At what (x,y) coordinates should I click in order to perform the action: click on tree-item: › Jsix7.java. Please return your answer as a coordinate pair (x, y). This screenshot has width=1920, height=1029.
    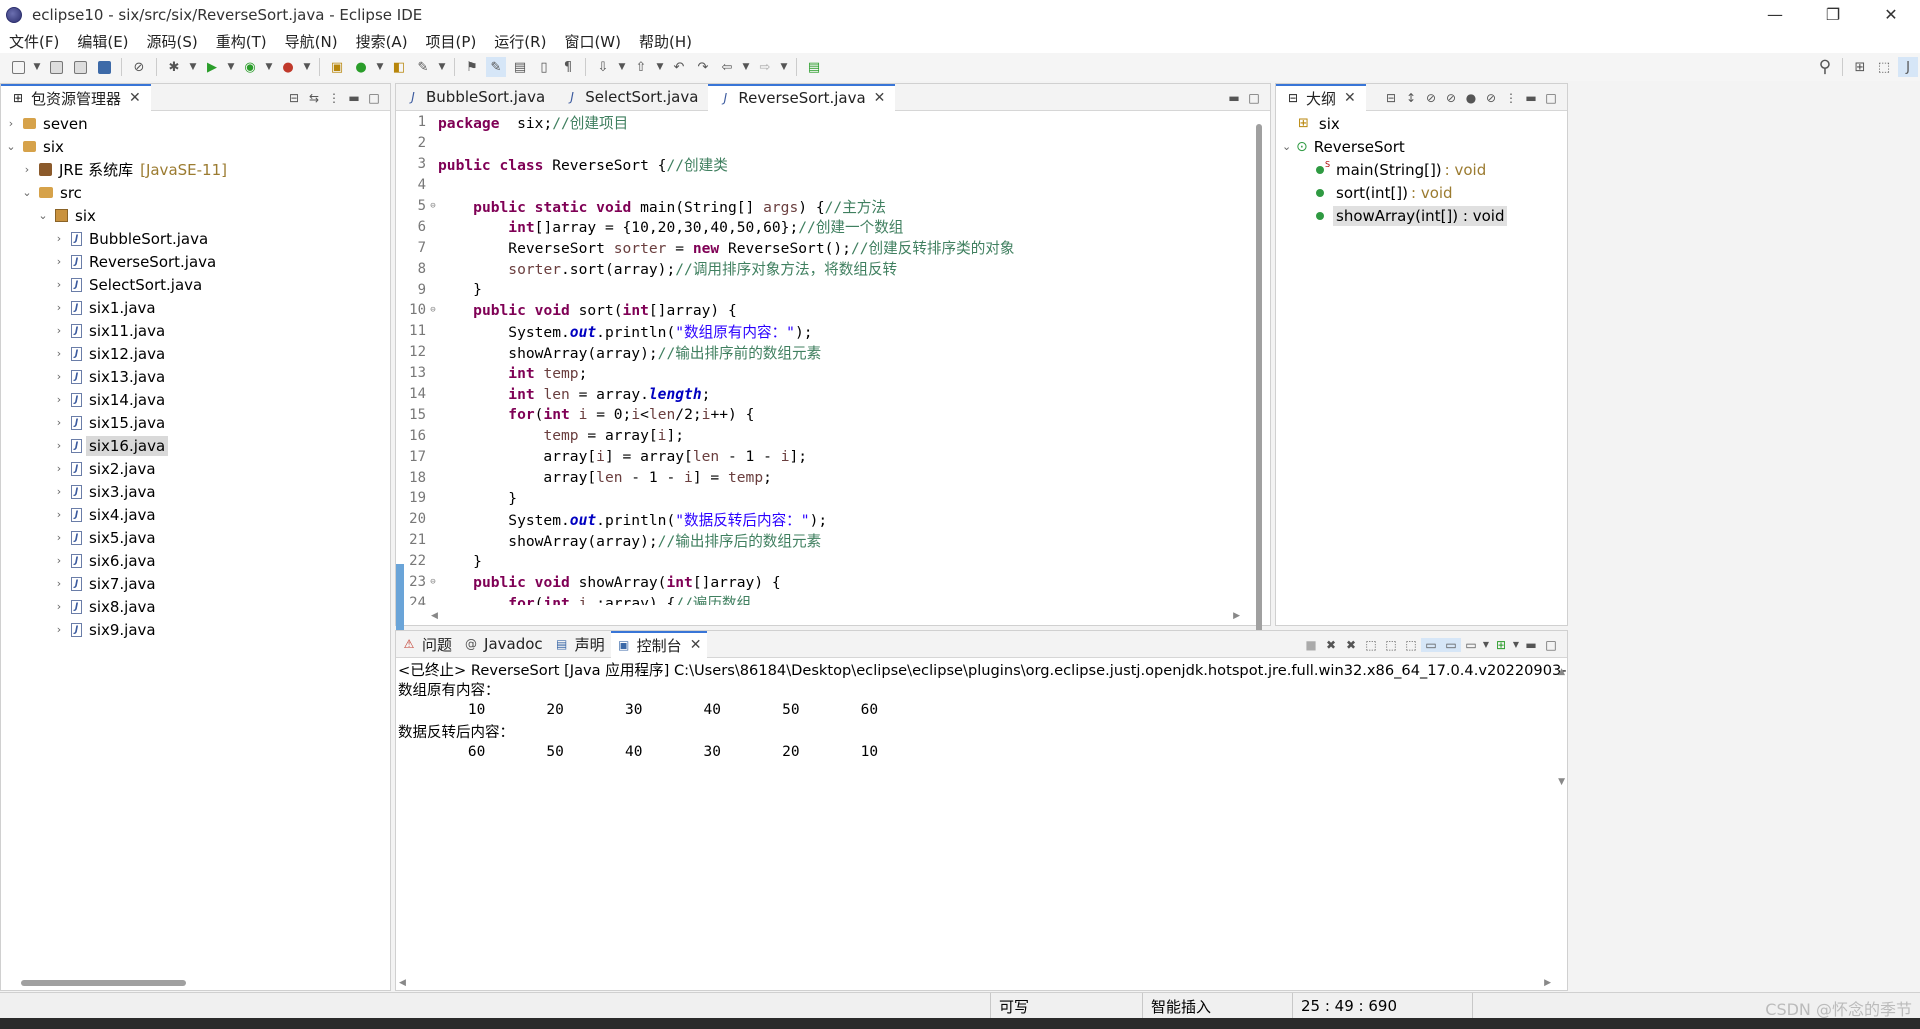
    Looking at the image, I should click on (195, 583).